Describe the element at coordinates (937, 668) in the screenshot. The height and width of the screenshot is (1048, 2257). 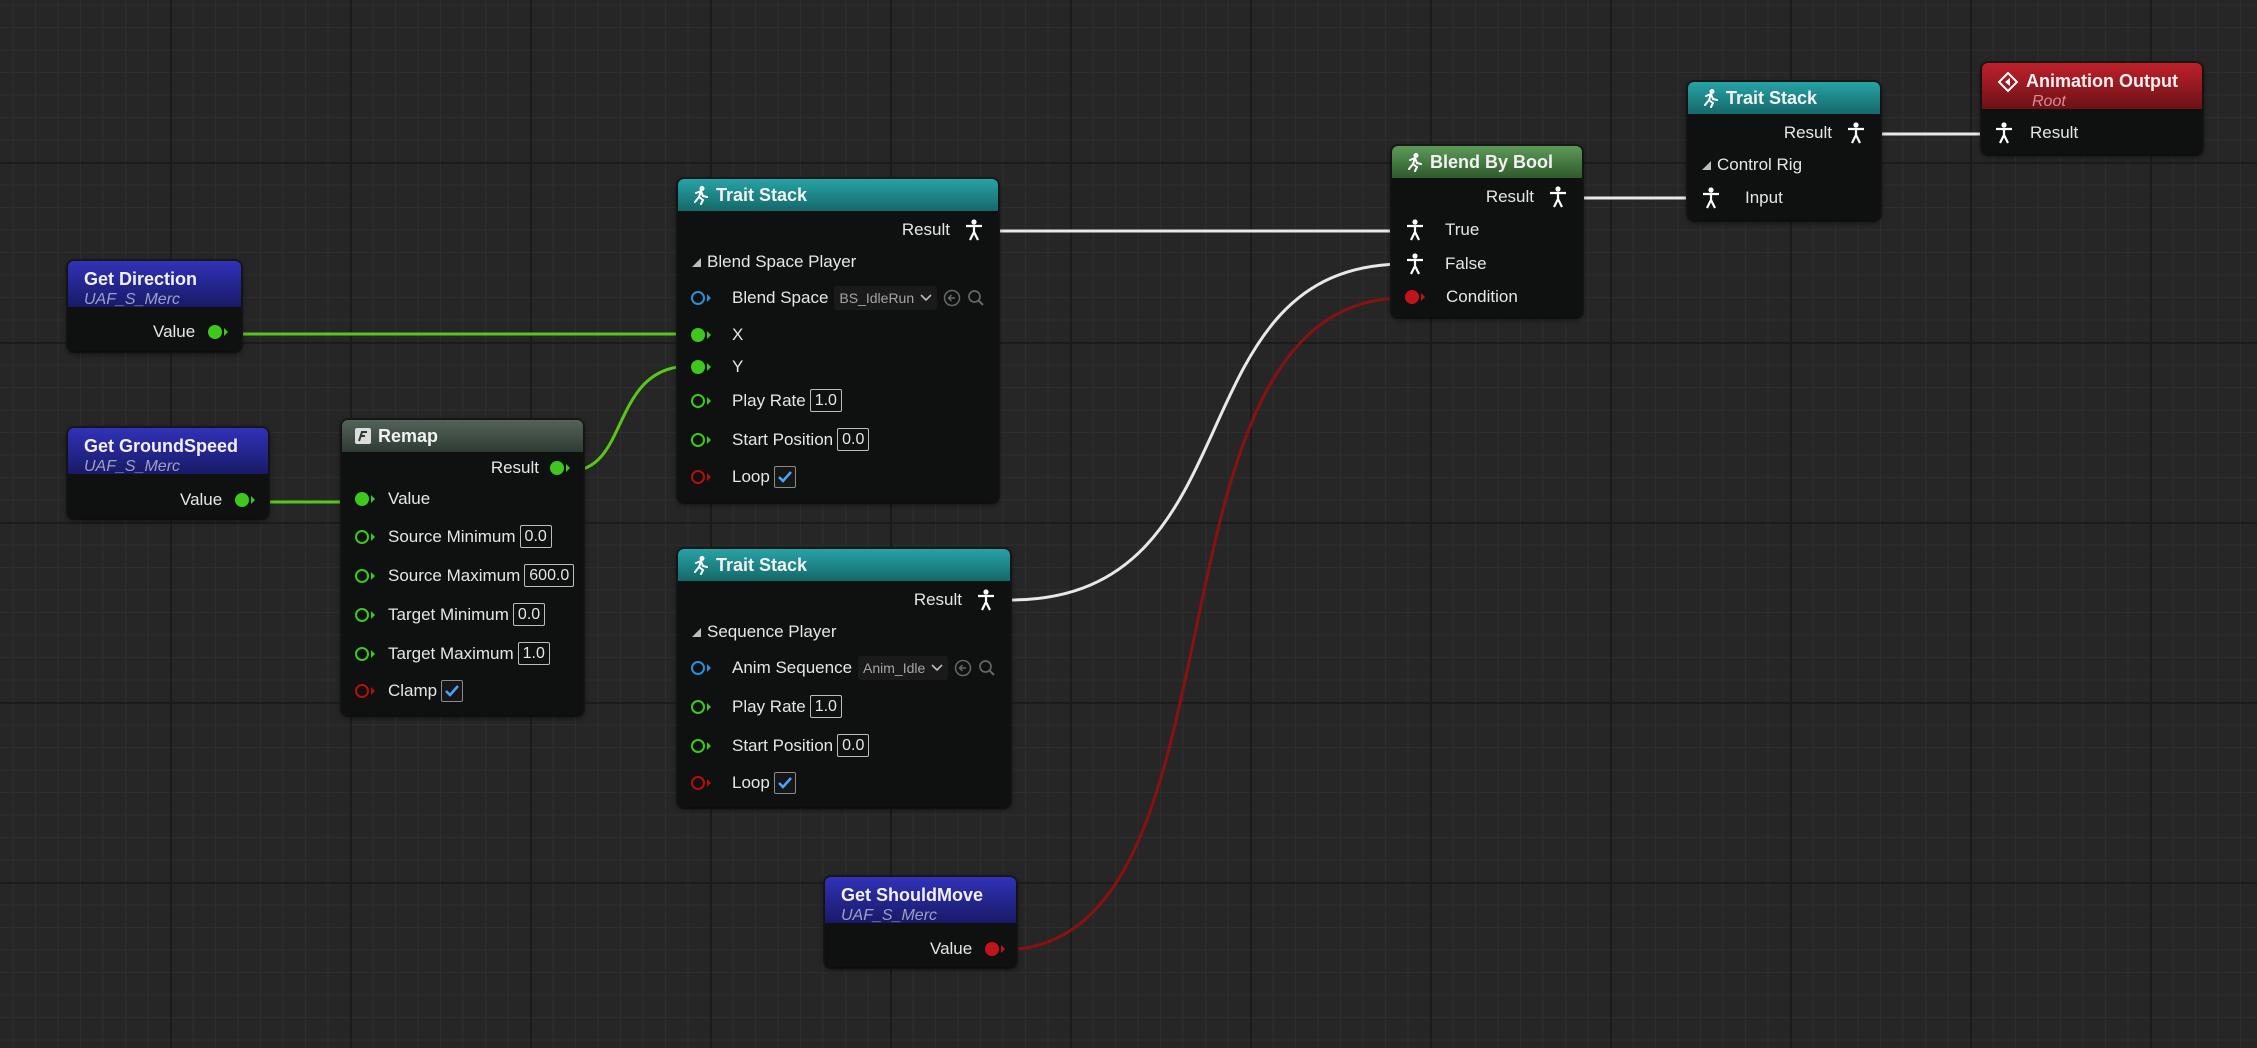
I see `chevron-down-icon` at that location.